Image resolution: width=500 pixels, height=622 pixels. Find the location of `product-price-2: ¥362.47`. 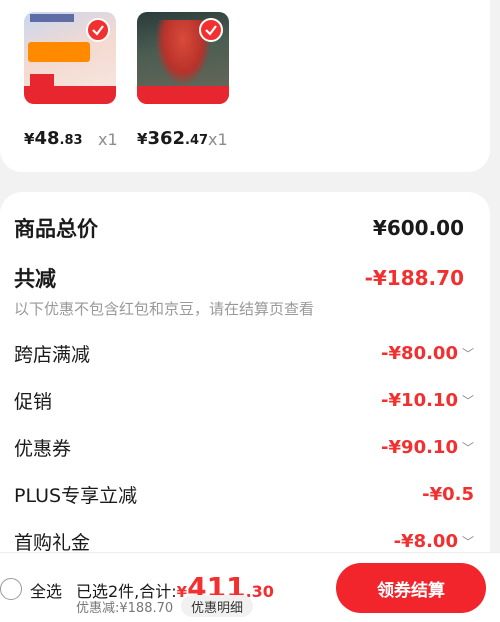

product-price-2: ¥362.47 is located at coordinates (173, 138).